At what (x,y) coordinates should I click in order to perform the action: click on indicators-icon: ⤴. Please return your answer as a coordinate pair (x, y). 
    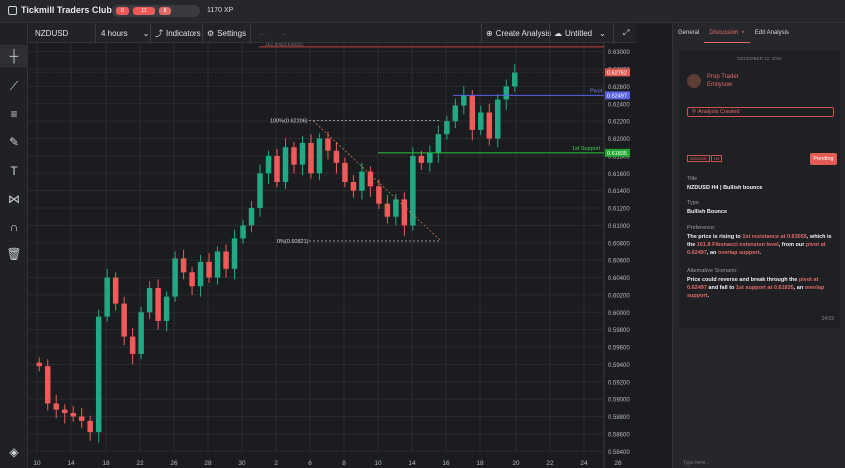
    Looking at the image, I should click on (159, 33).